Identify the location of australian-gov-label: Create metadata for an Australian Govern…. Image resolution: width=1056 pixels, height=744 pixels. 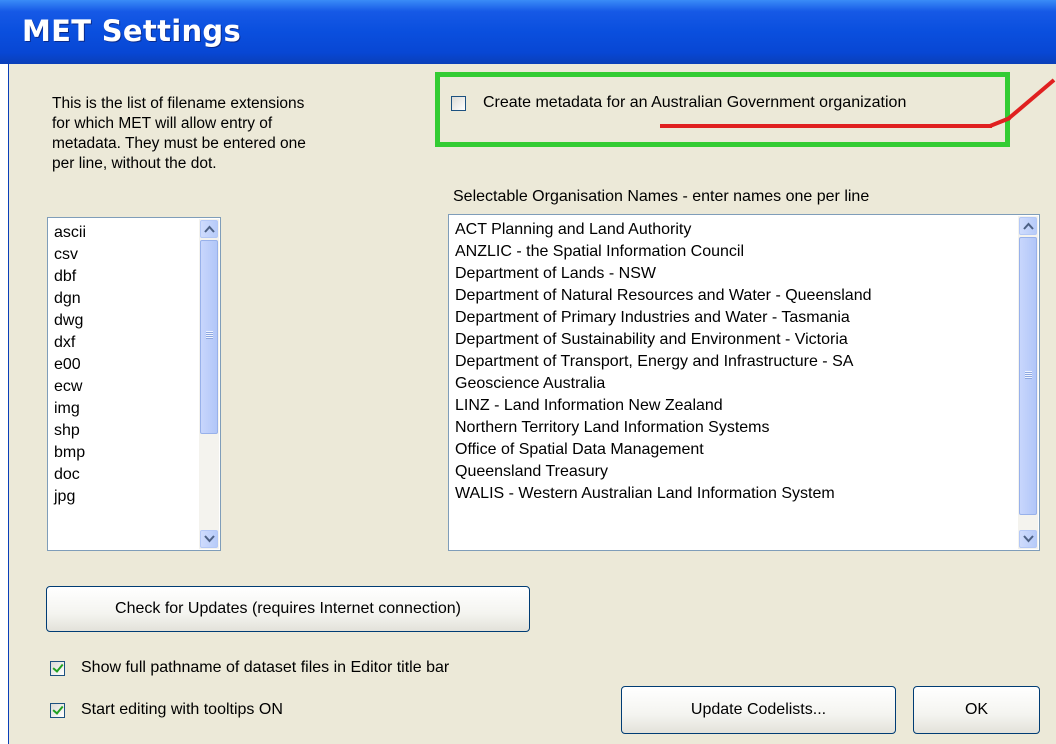
(695, 102).